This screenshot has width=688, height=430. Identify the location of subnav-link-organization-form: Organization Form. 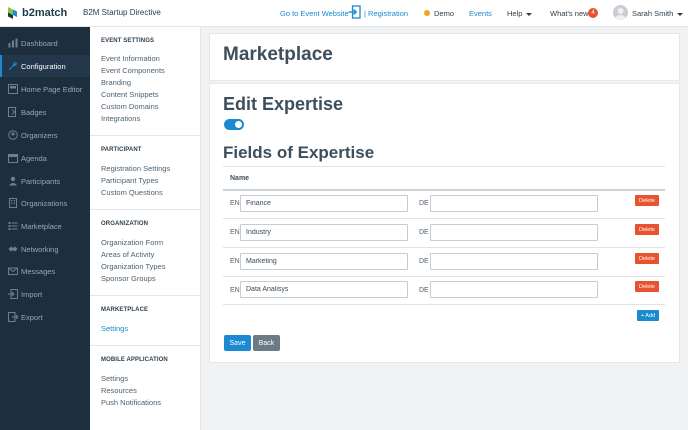
(132, 242).